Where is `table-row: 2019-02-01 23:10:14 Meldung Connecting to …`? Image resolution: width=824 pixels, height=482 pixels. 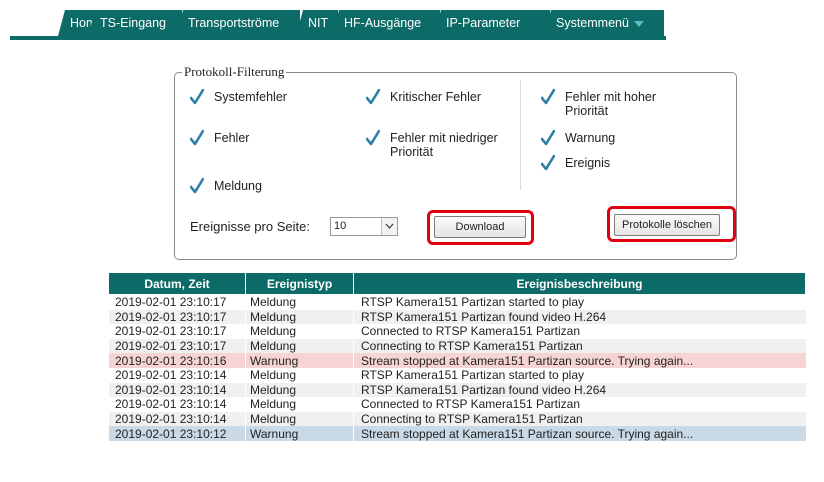 table-row: 2019-02-01 23:10:14 Meldung Connecting to … is located at coordinates (457, 419).